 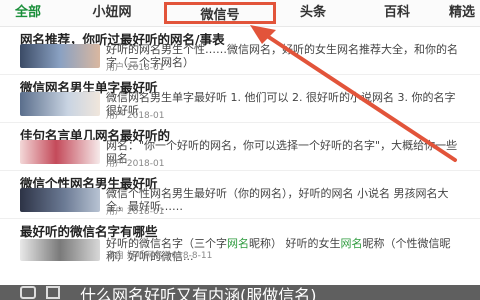 What do you see at coordinates (295, 243) in the screenshot?
I see `summary-part: 昵称） 好听的女生` at bounding box center [295, 243].